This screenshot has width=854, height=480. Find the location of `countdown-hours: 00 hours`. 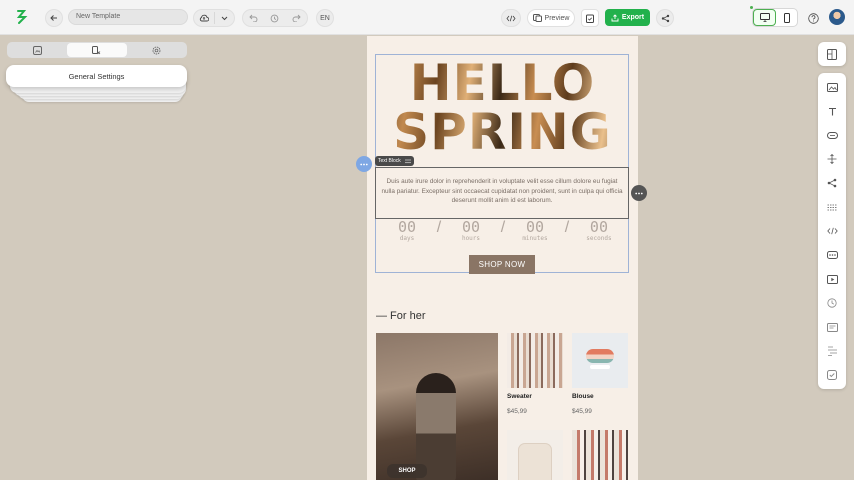

countdown-hours: 00 hours is located at coordinates (471, 230).